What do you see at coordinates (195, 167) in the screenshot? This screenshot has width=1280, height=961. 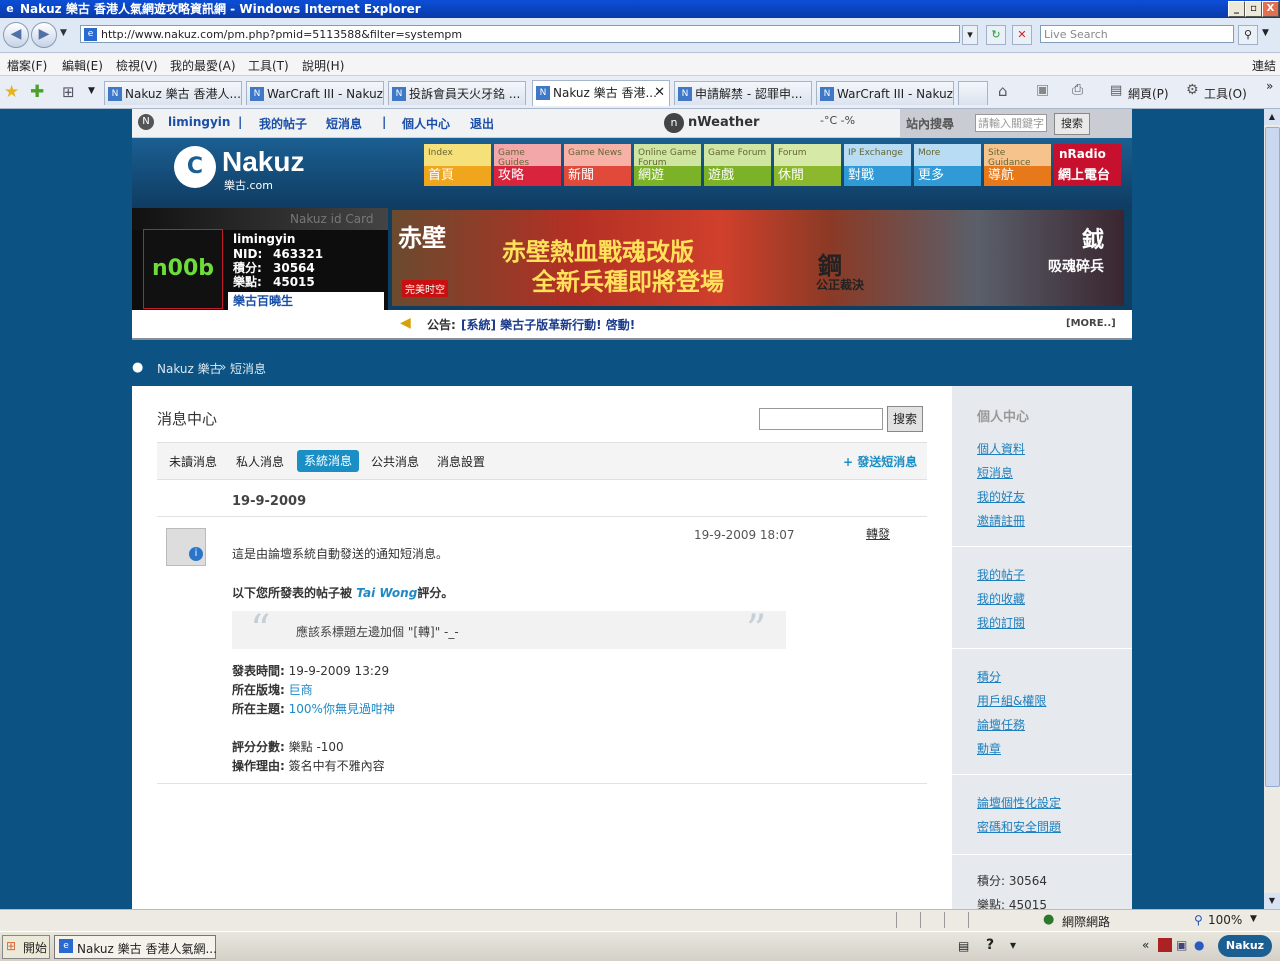 I see `nakuz-logo-icon: C` at bounding box center [195, 167].